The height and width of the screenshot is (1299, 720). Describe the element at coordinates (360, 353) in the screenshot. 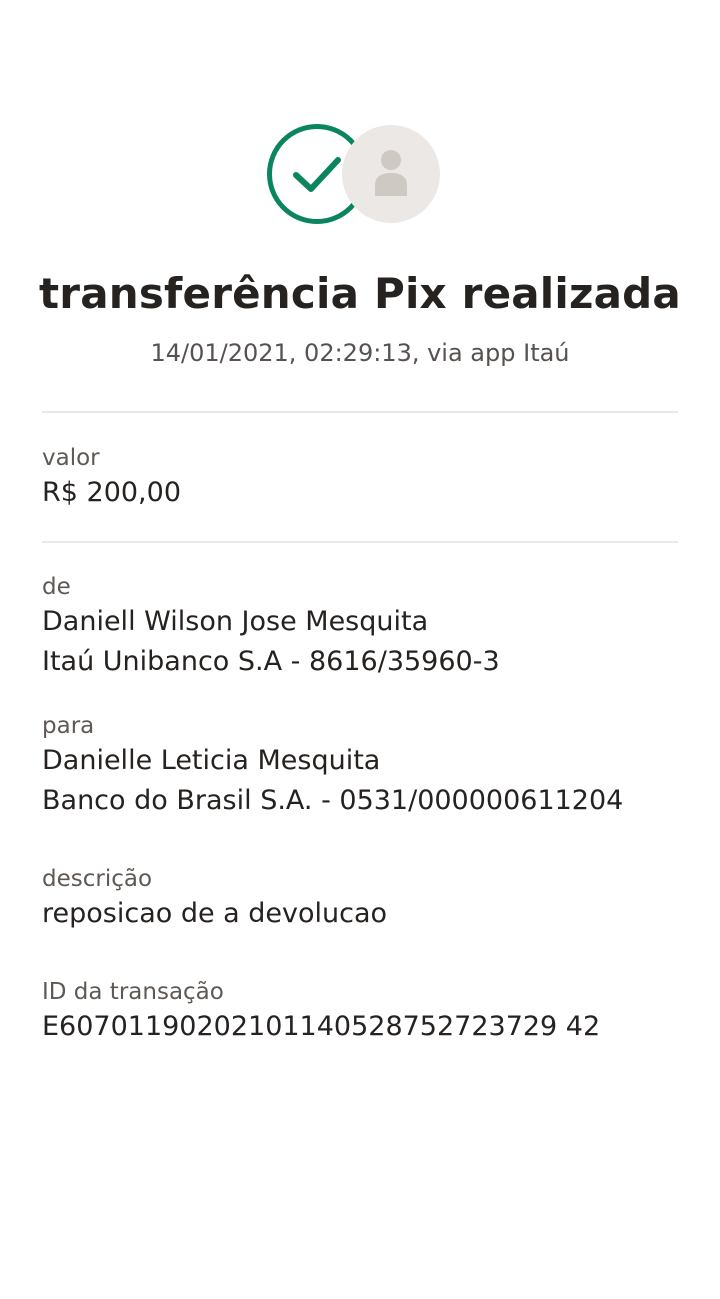

I see `transaction-datetime: 14/01/2021, 02:29:13, via app Itaú` at that location.